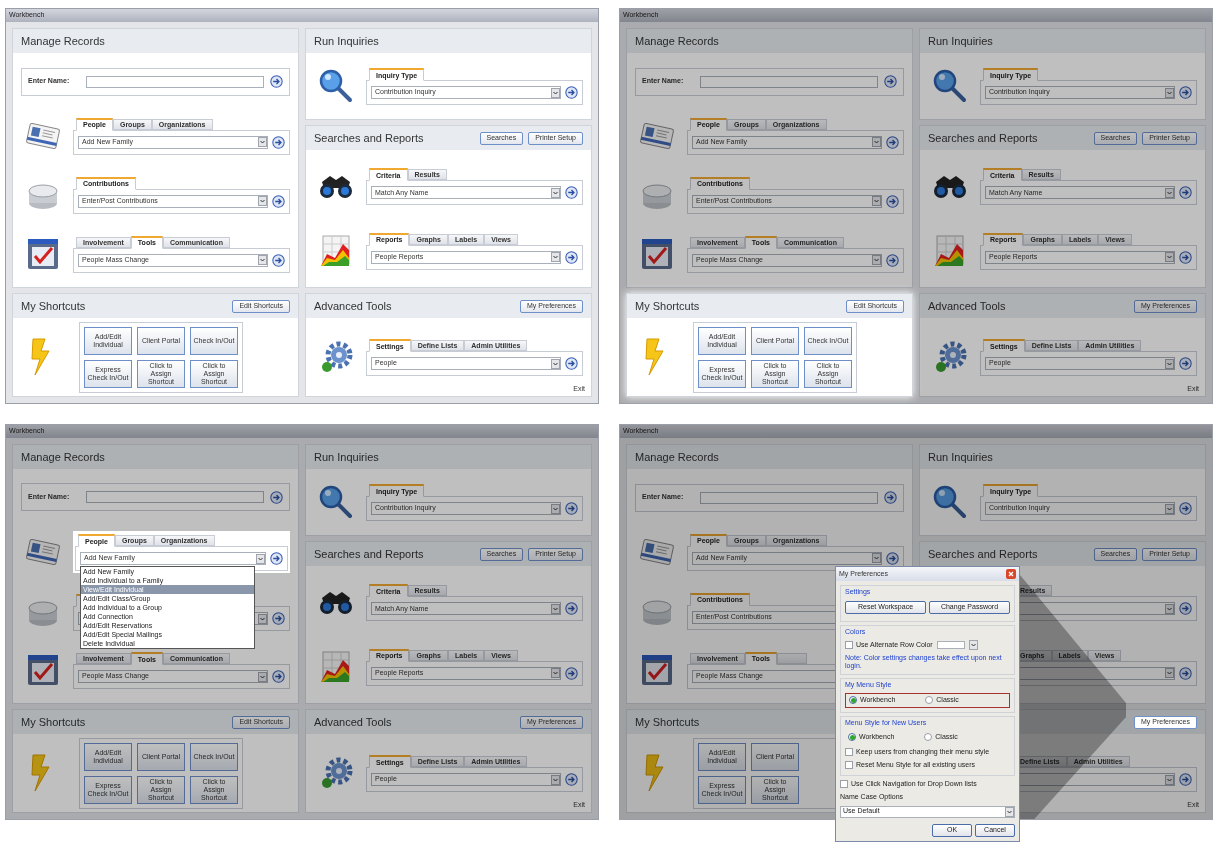  Describe the element at coordinates (1011, 574) in the screenshot. I see `close-icon` at that location.